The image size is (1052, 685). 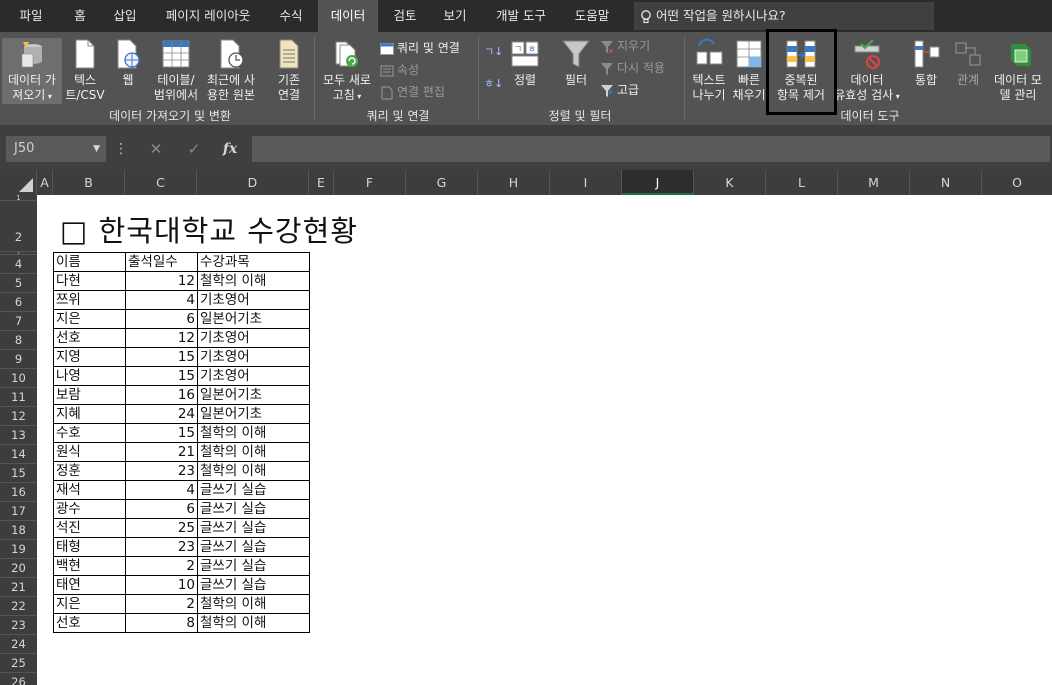 What do you see at coordinates (85, 70) in the screenshot?
I see `text-csv-button: 텍스 트/CSV` at bounding box center [85, 70].